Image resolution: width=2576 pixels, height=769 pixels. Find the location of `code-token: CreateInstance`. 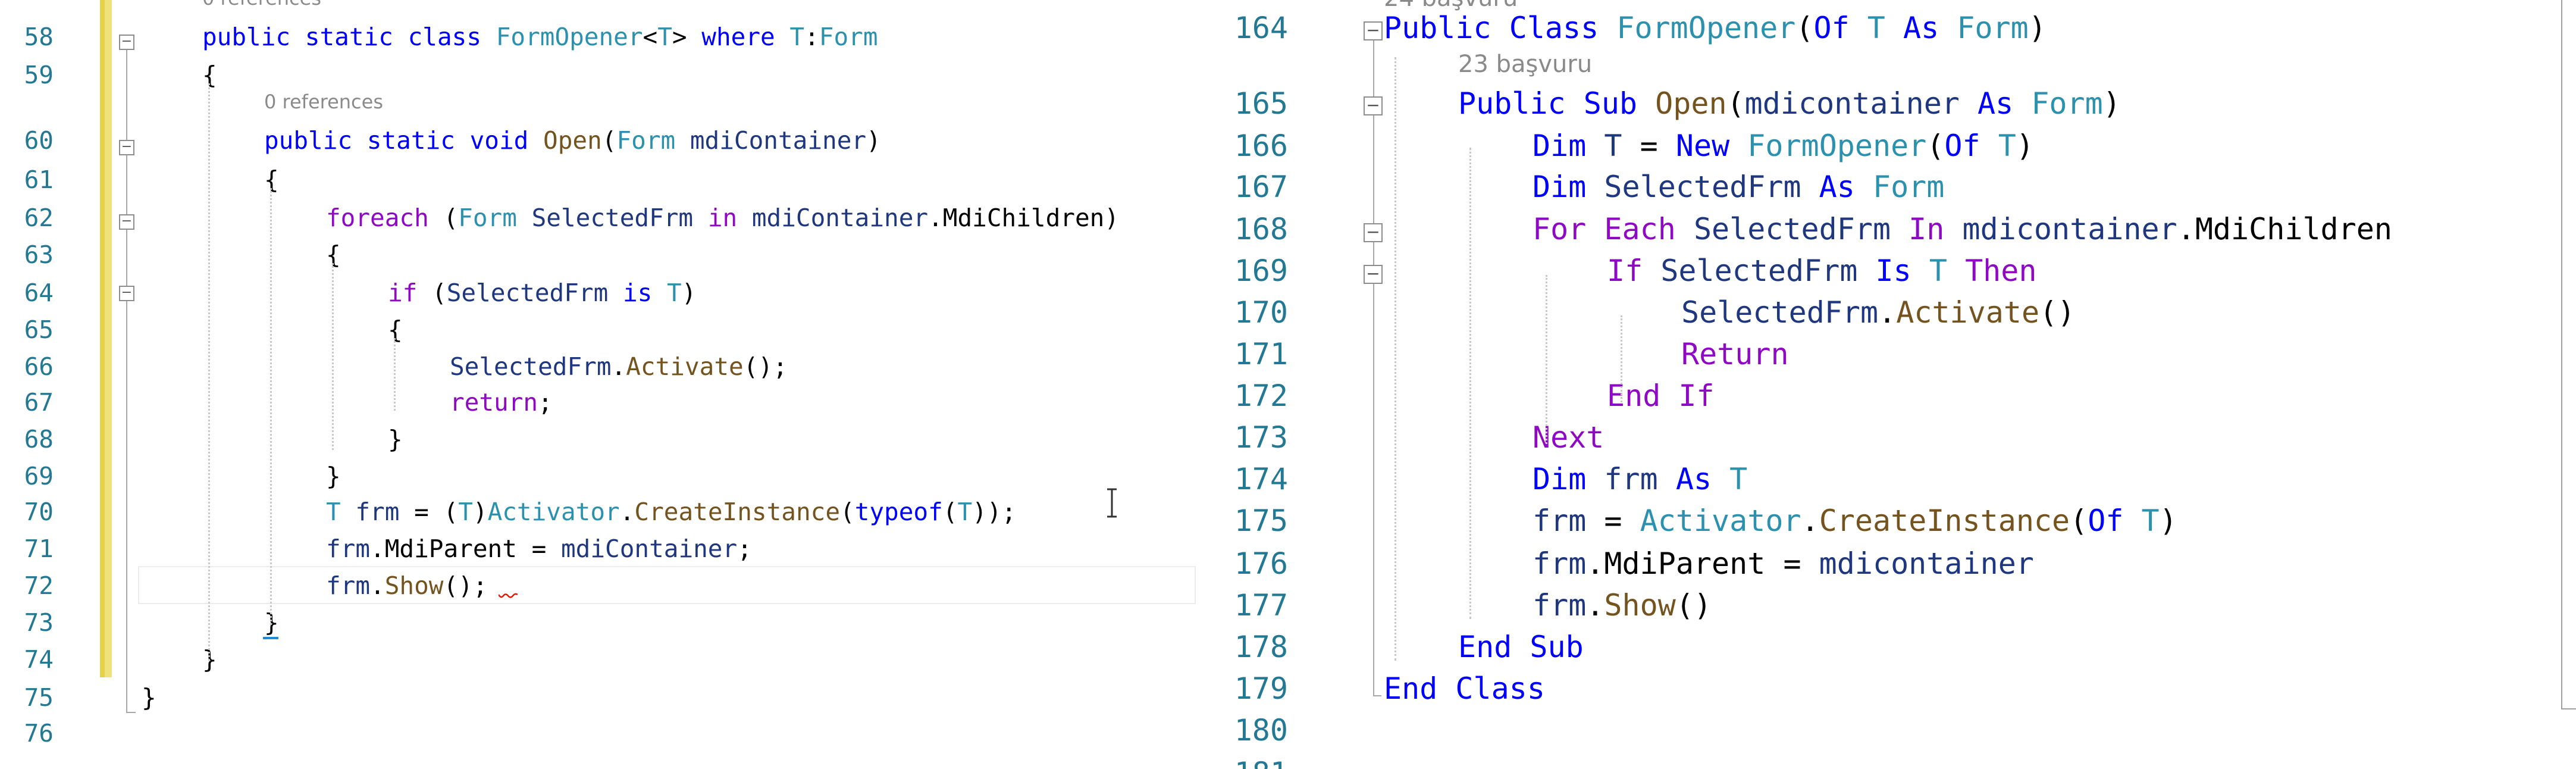

code-token: CreateInstance is located at coordinates (1945, 521).